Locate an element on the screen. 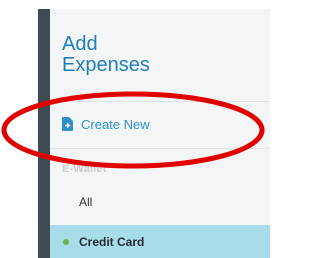 The width and height of the screenshot is (320, 258). sidebar-item-all: All is located at coordinates (85, 202).